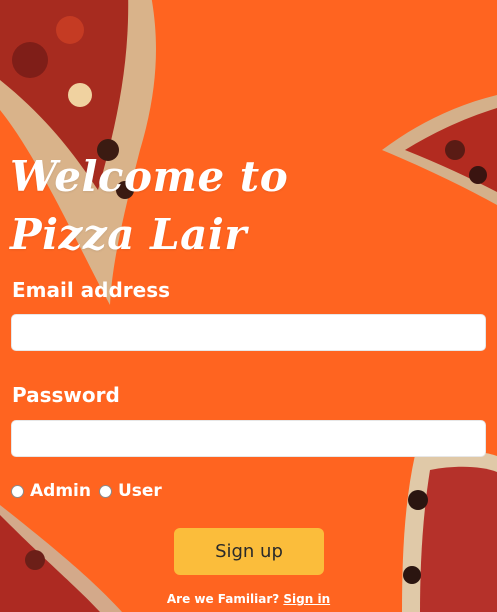 The height and width of the screenshot is (612, 497). What do you see at coordinates (248, 332) in the screenshot?
I see `email-field` at bounding box center [248, 332].